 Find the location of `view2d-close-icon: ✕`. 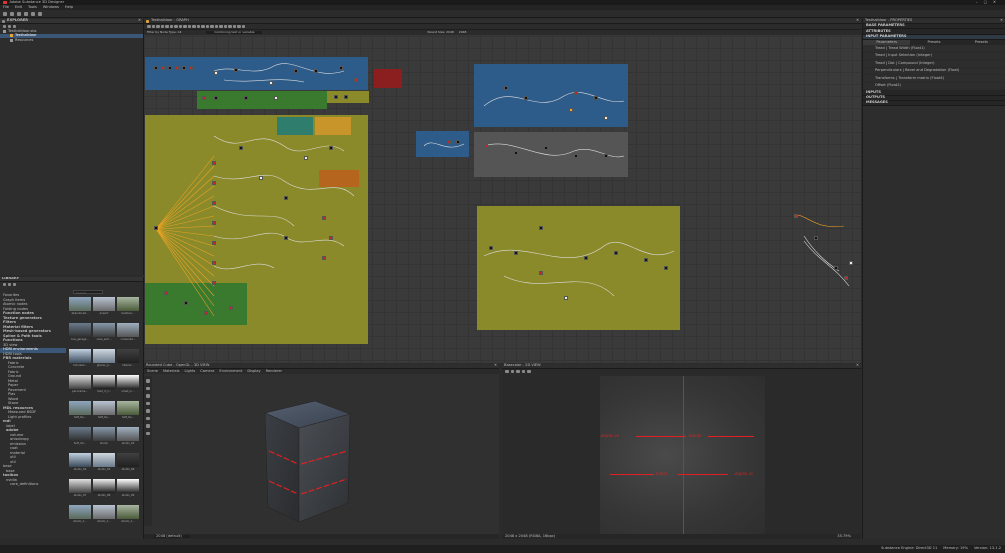

view2d-close-icon: ✕ is located at coordinates (857, 366).